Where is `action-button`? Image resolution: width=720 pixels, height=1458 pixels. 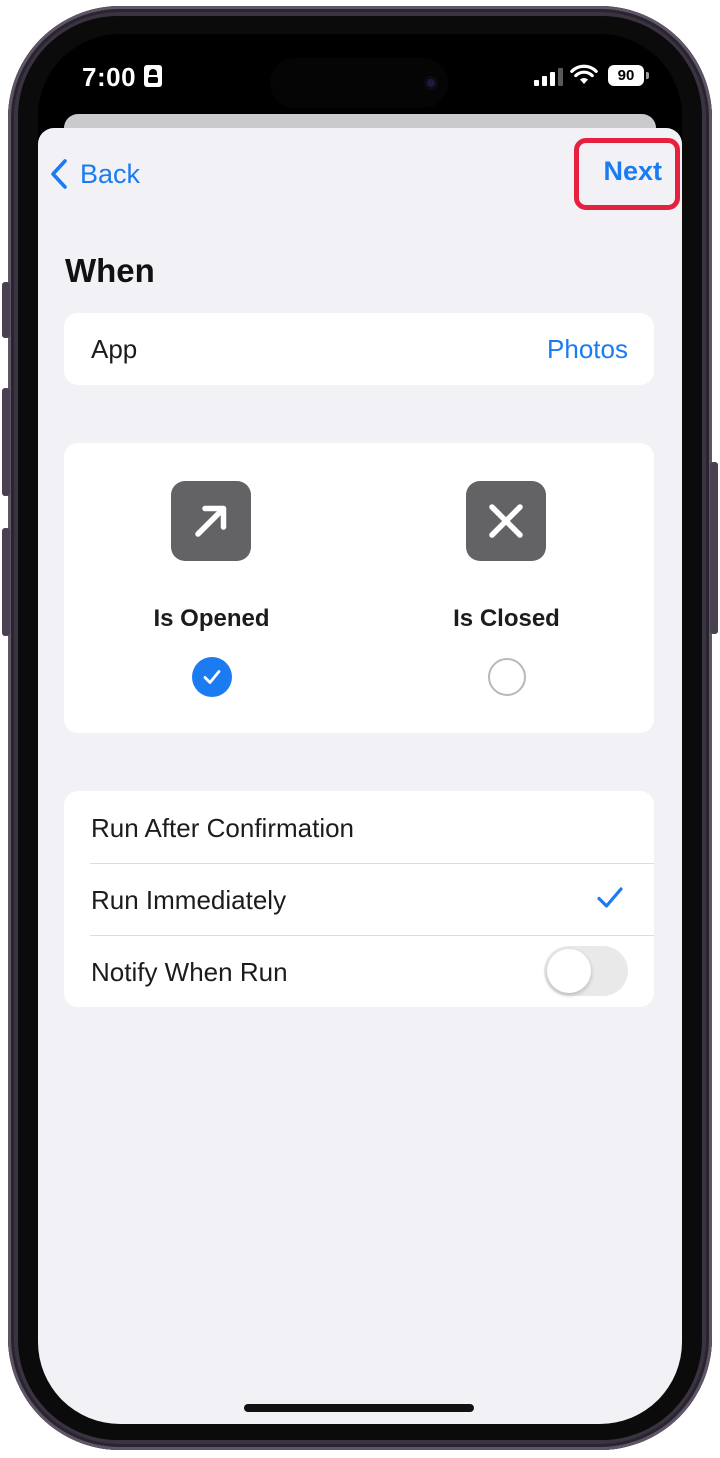
action-button is located at coordinates (6, 310).